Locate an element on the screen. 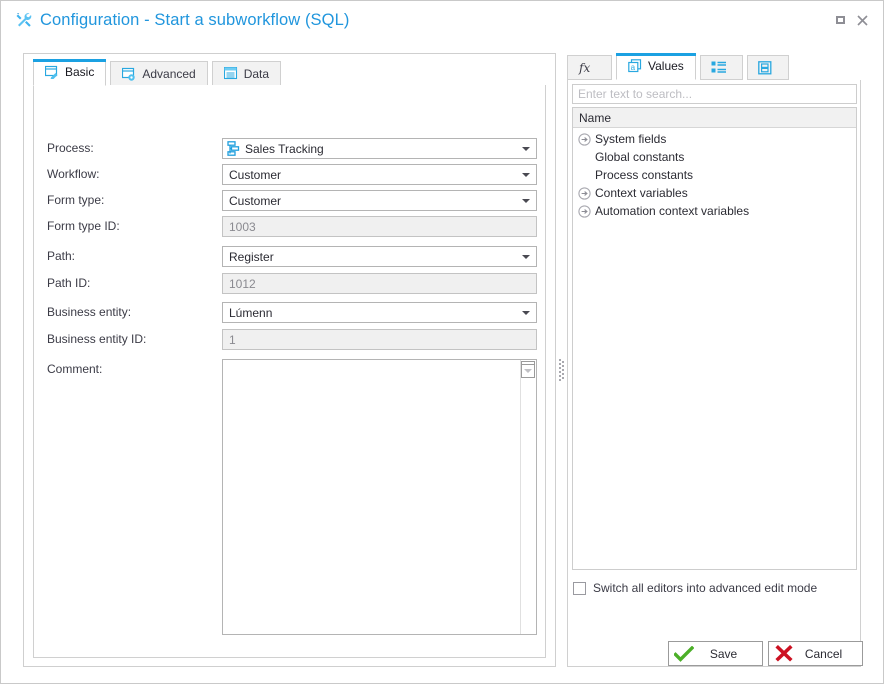 Image resolution: width=884 pixels, height=684 pixels. business-entity-value: Lúmenn is located at coordinates (251, 312).